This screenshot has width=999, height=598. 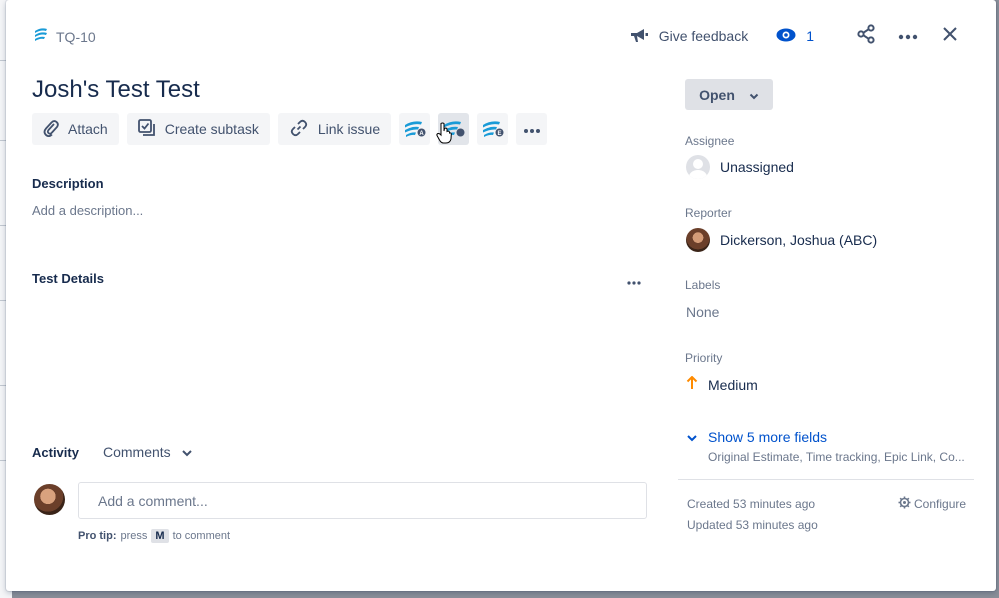 I want to click on activity-filter-dropdown: Comments, so click(x=148, y=452).